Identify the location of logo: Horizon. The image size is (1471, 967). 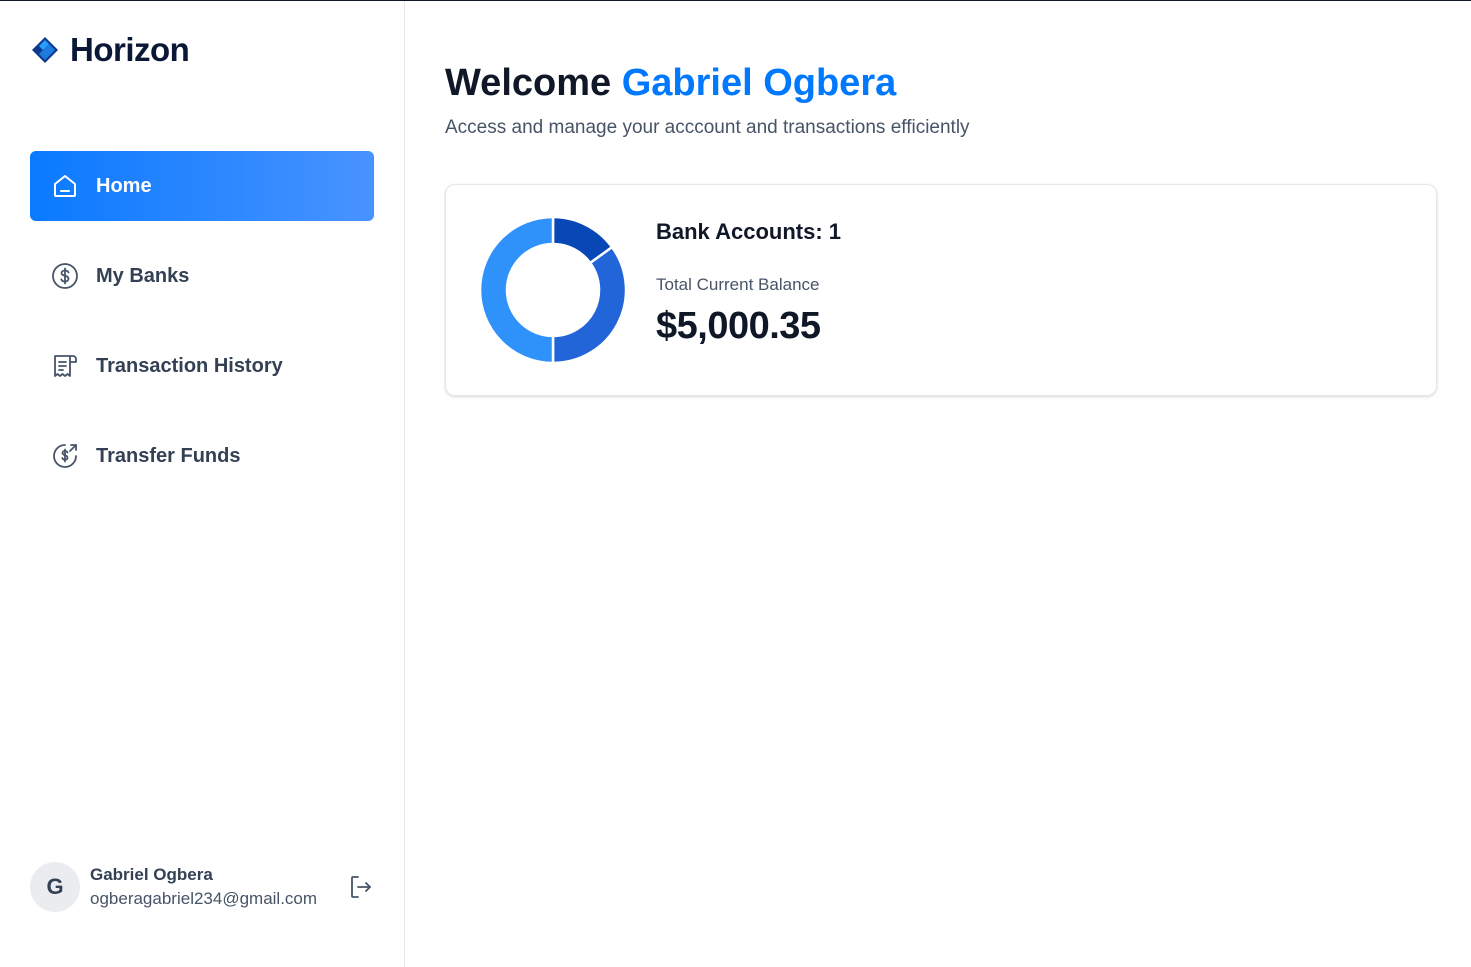
(110, 50).